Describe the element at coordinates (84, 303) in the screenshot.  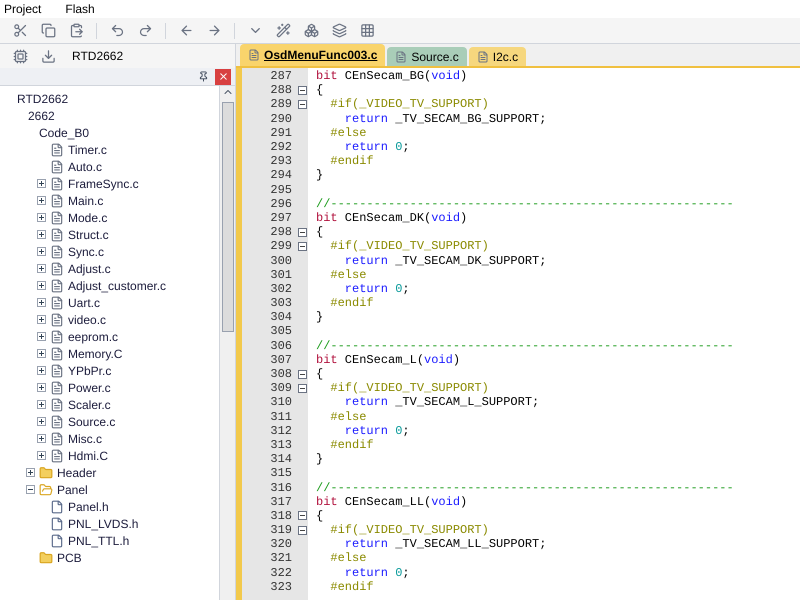
I see `tree-item: Uart.c` at that location.